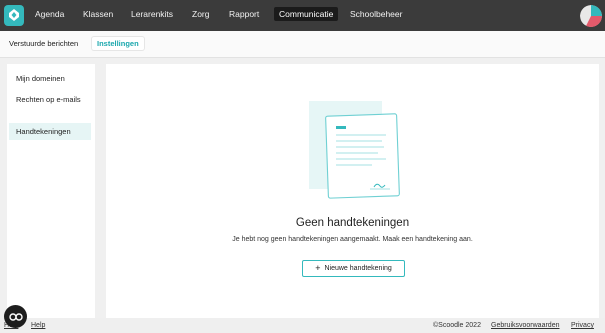  Describe the element at coordinates (358, 268) in the screenshot. I see `new-signature-label: Nieuwe handtekening` at that location.